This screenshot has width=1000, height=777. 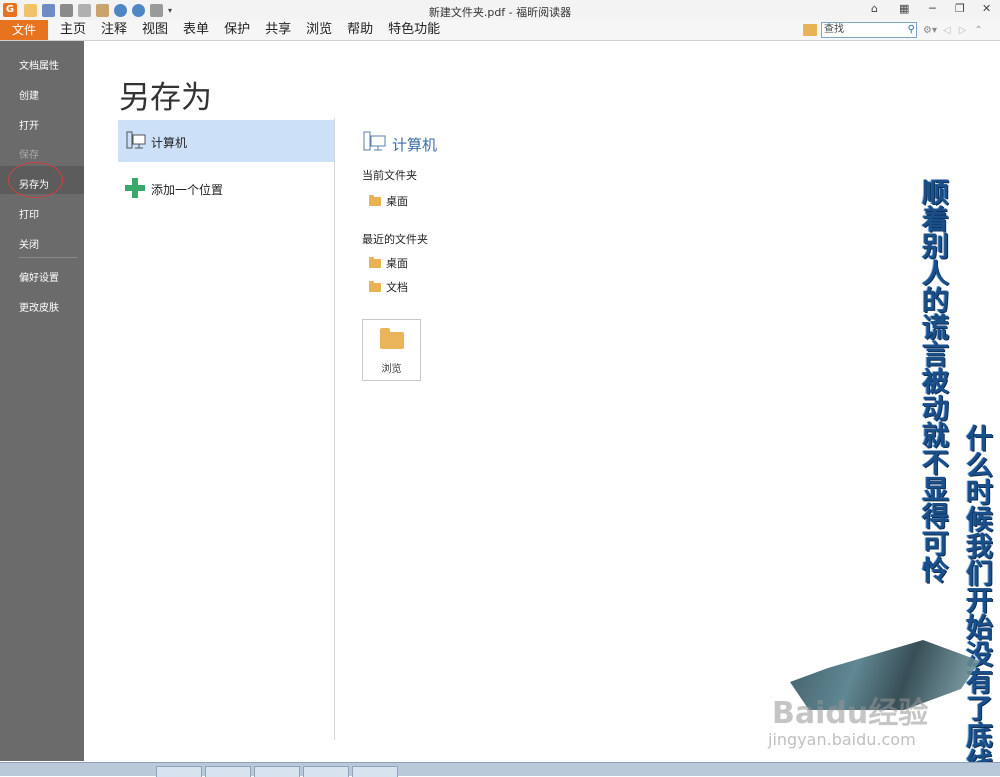 I want to click on bell-icon: ⌂, so click(x=874, y=8).